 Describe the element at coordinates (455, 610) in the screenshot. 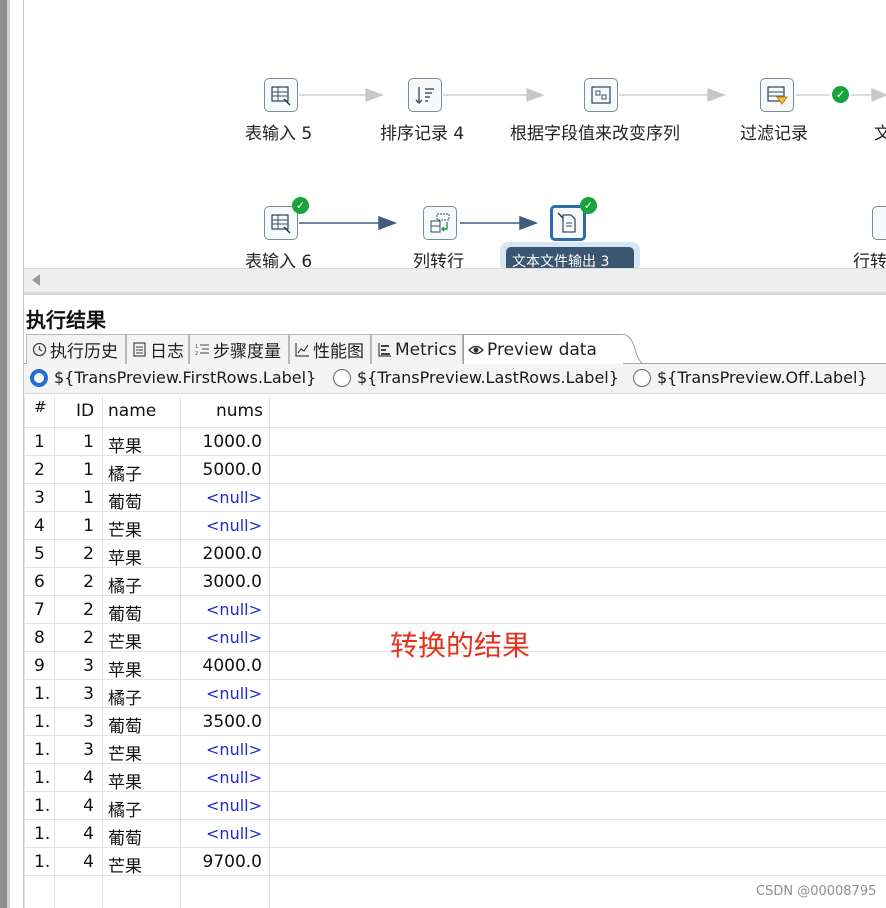

I see `table-row: 7 2 葡萄 <null>` at that location.